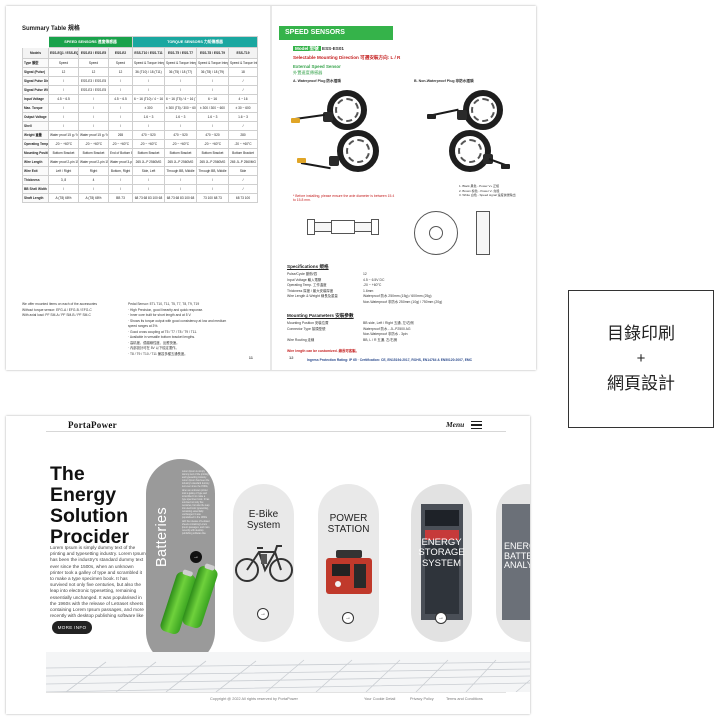 This screenshot has height=720, width=718. I want to click on site-logo: PortaPower, so click(92, 425).